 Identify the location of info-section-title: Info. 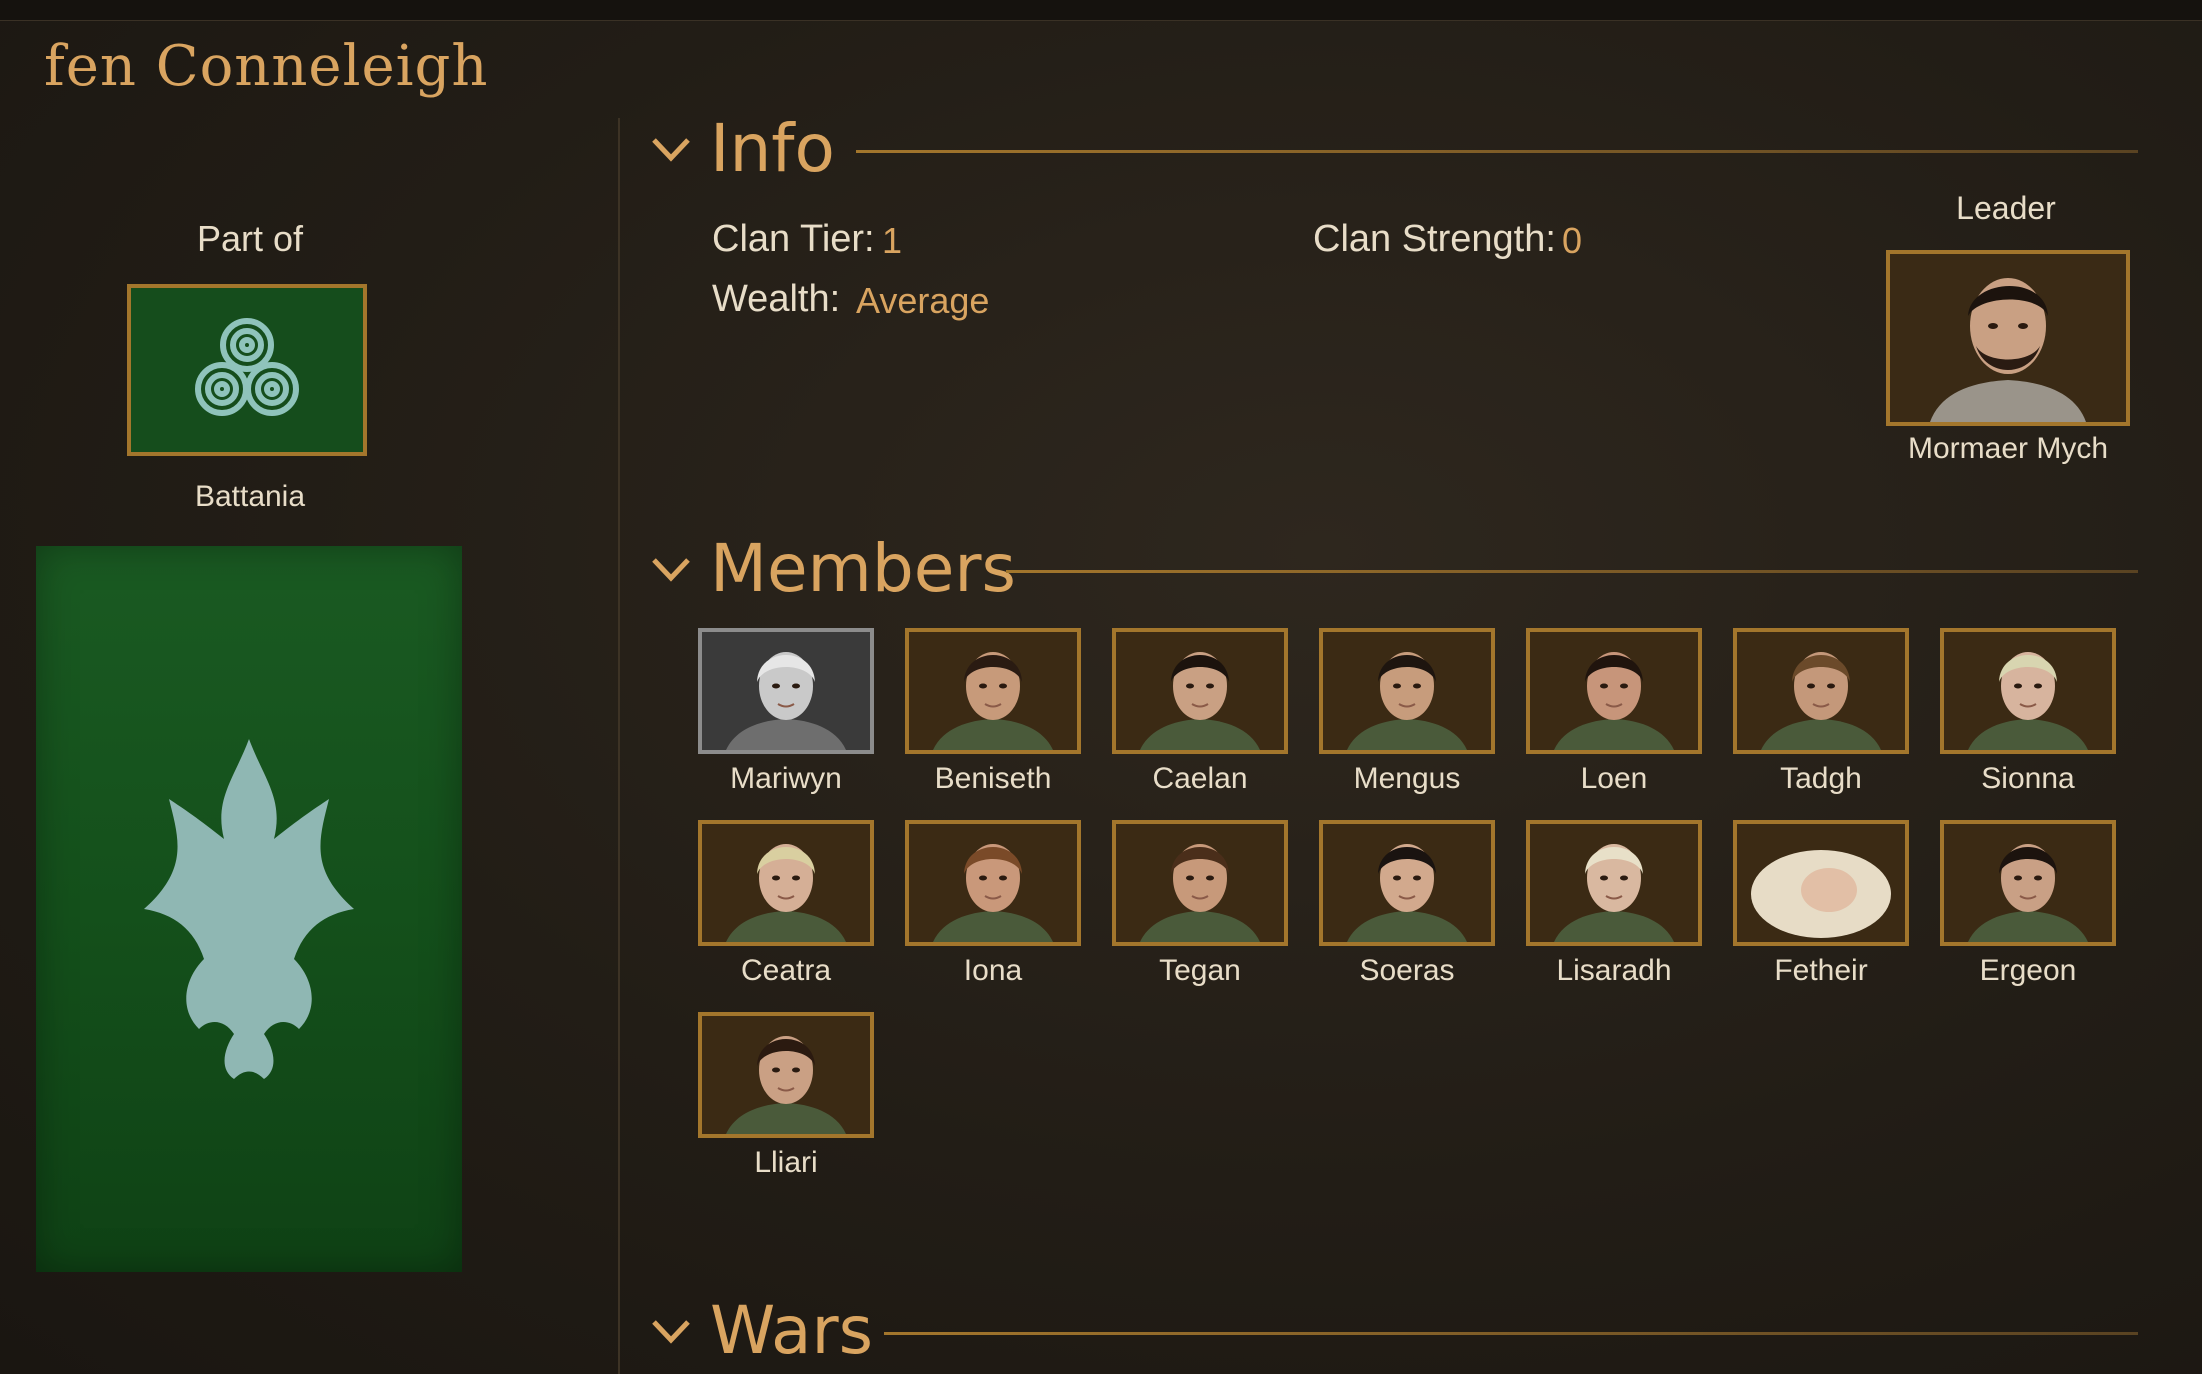
(772, 148).